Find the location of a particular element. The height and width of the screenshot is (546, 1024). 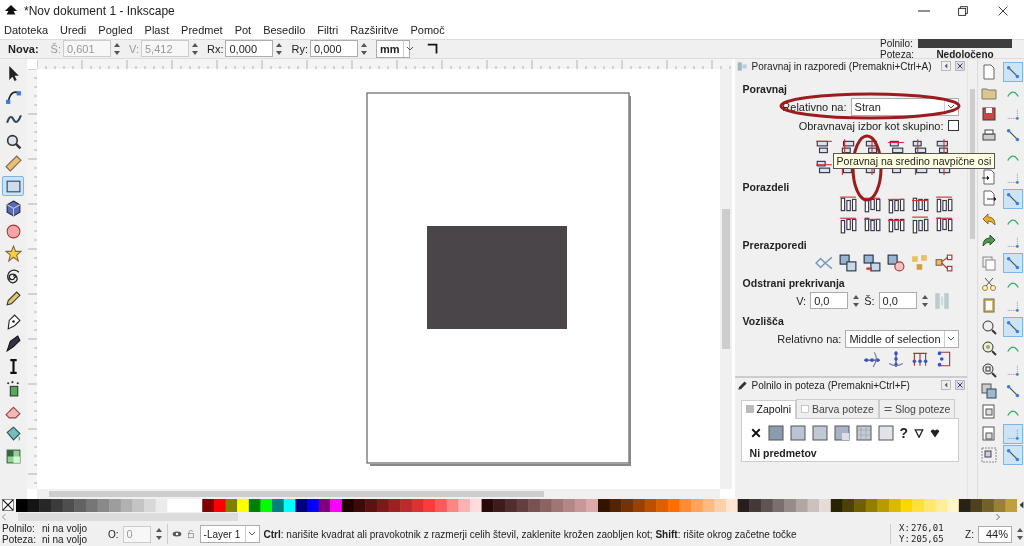

panel-title: Poravnaj in razporedi (Premakni+Ctrl+A) is located at coordinates (841, 66).